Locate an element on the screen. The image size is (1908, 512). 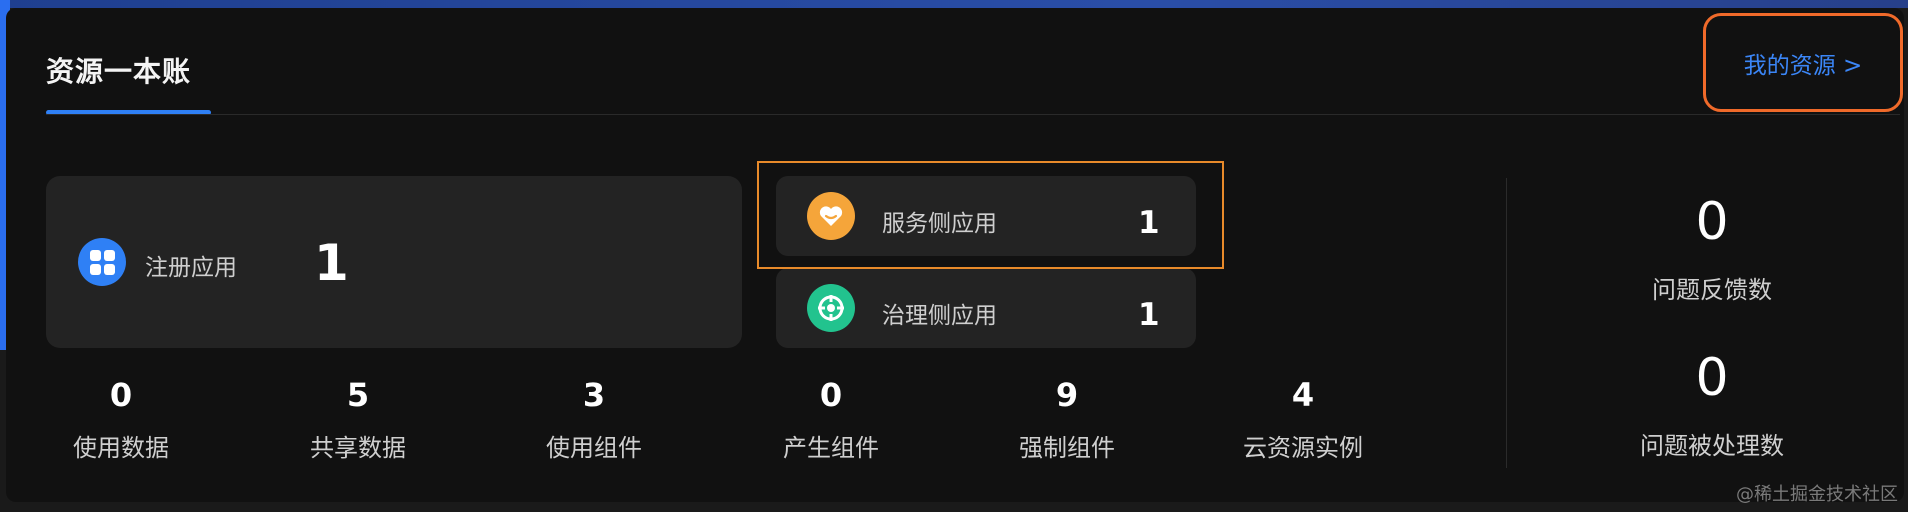
handled-count-value: 0 is located at coordinates (1712, 378).